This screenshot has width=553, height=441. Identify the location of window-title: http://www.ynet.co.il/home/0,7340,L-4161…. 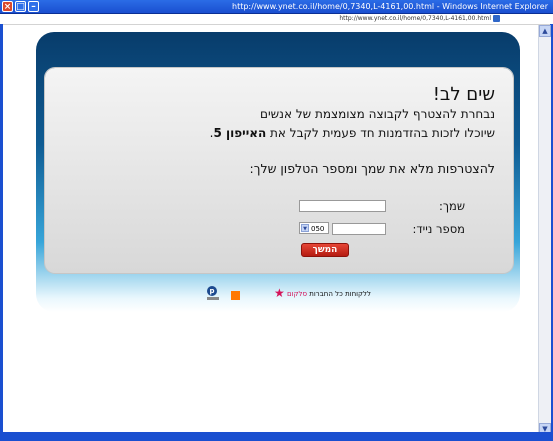
(390, 6).